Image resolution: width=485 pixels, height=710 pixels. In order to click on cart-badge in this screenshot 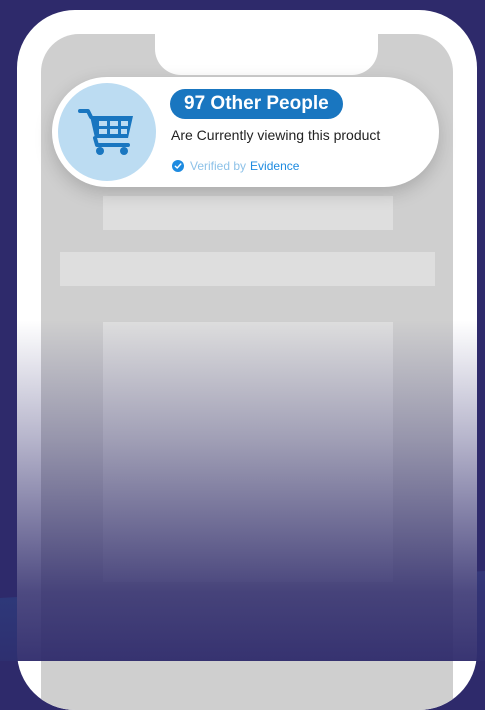, I will do `click(107, 132)`.